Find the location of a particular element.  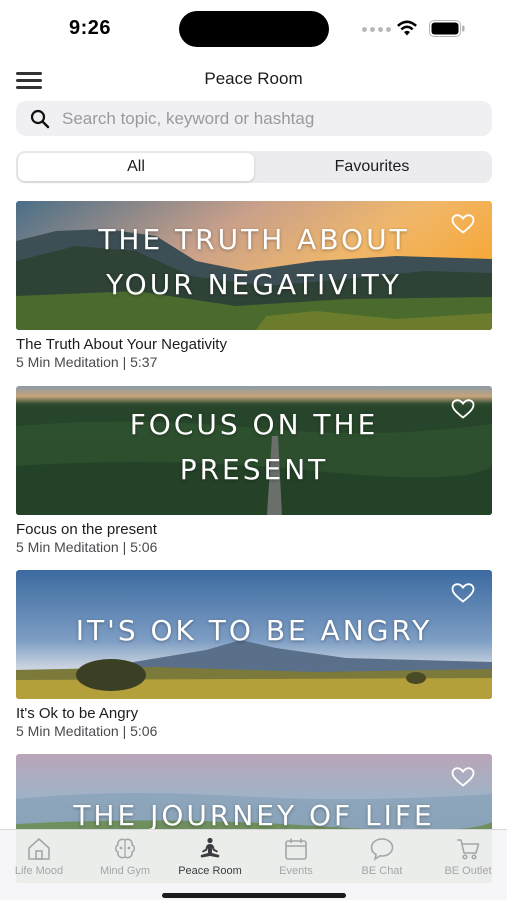

status-bar: 9:26 is located at coordinates (253, 30).